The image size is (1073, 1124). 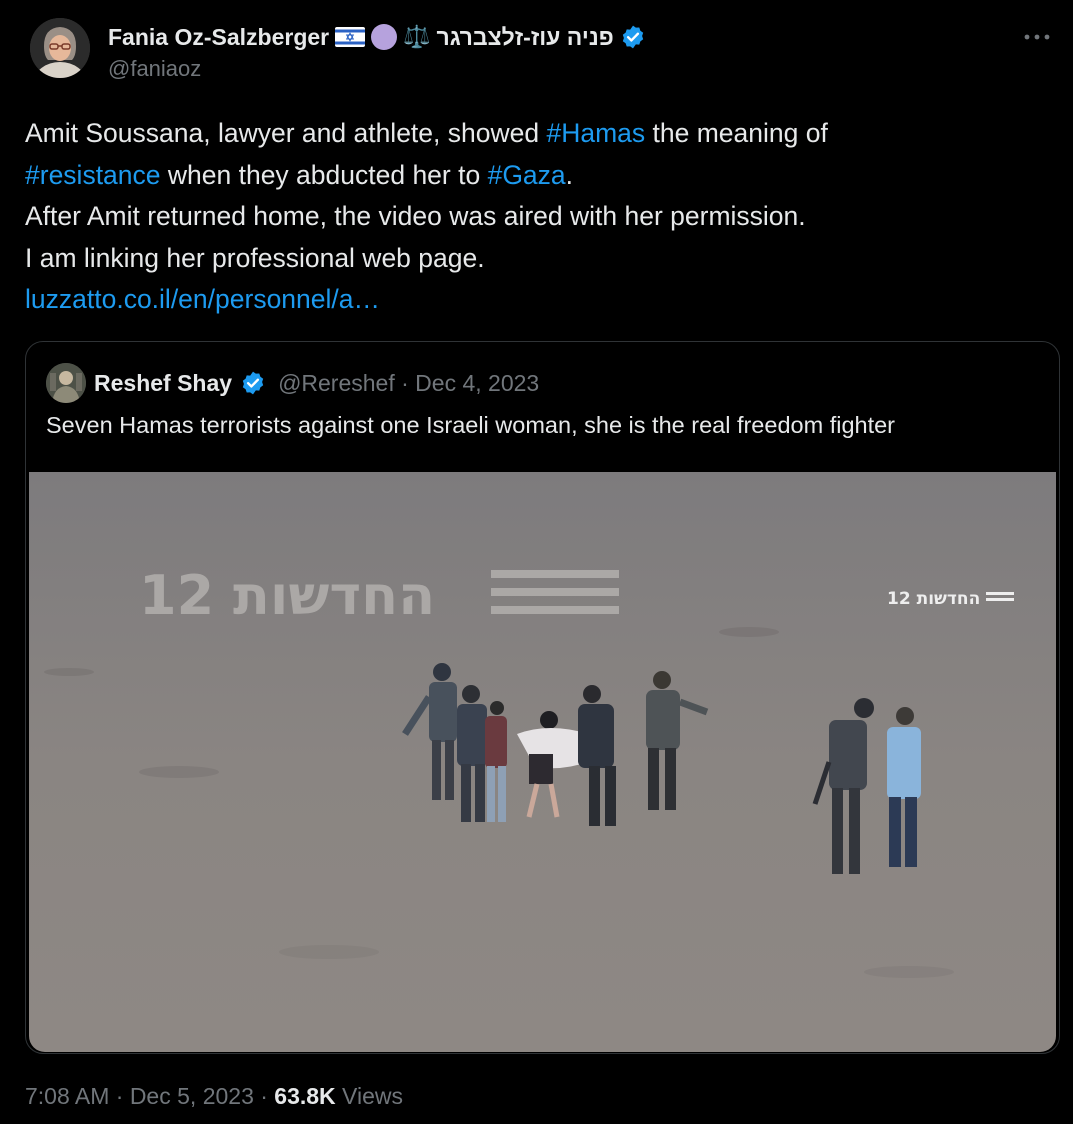 I want to click on tweet-text-segment: ., so click(x=569, y=174).